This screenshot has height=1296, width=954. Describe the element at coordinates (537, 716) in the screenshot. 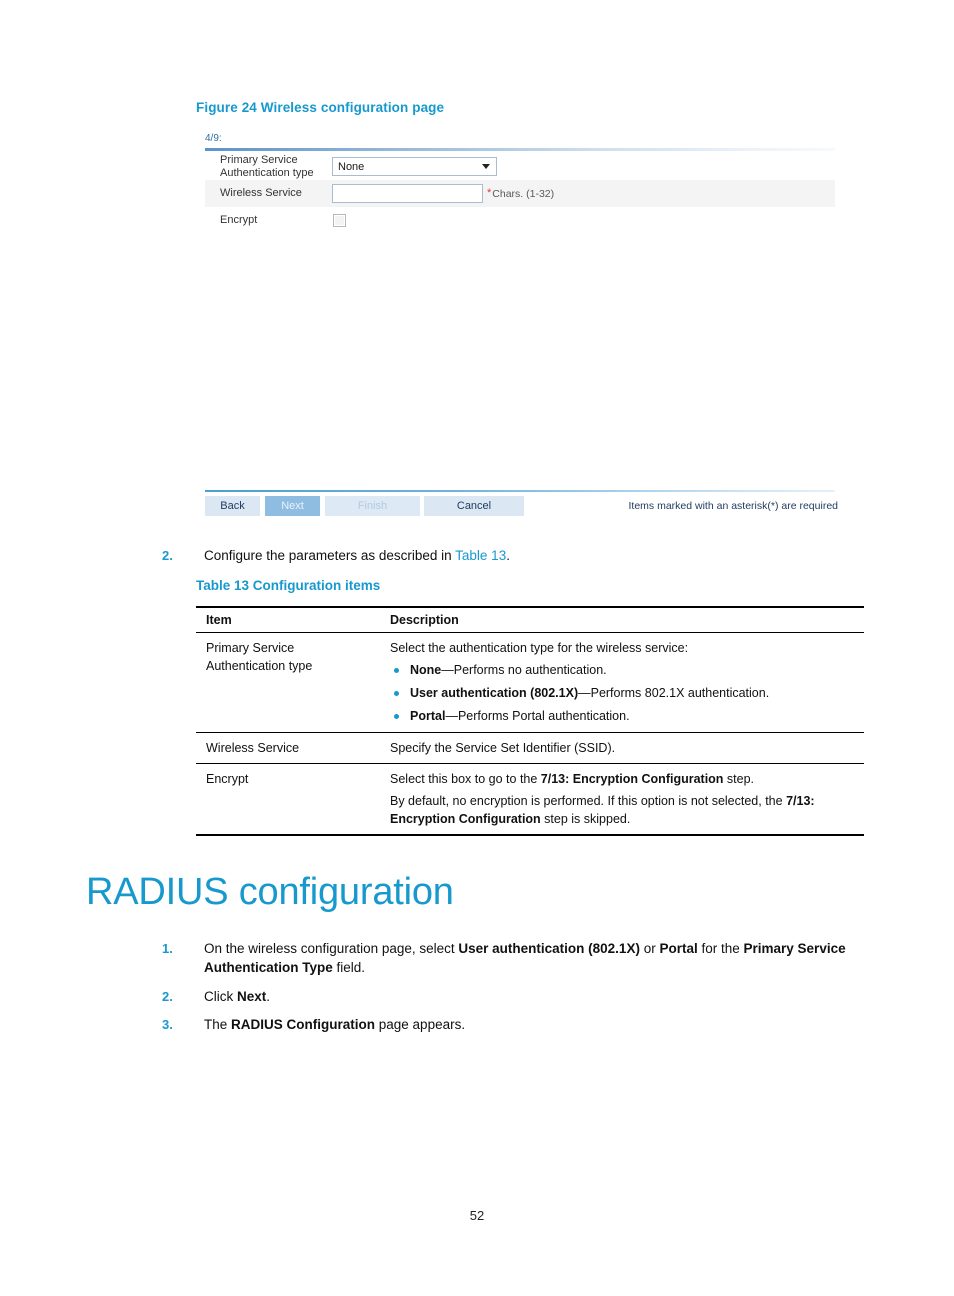

I see `bullet-rest: —Performs Portal authentication.` at that location.